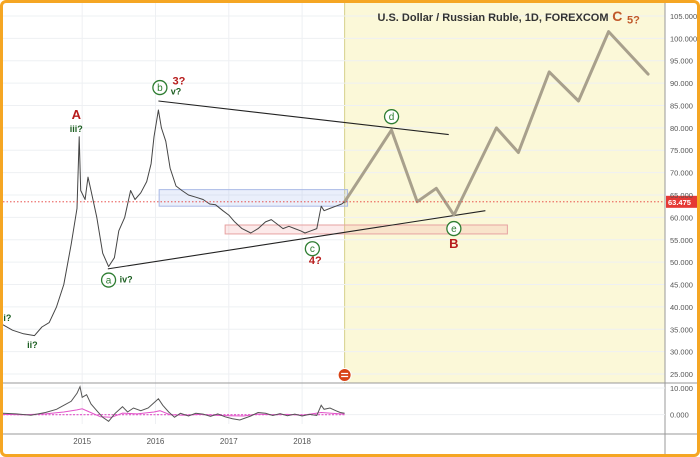 The image size is (700, 457). Describe the element at coordinates (160, 88) in the screenshot. I see `wave-label: b` at that location.